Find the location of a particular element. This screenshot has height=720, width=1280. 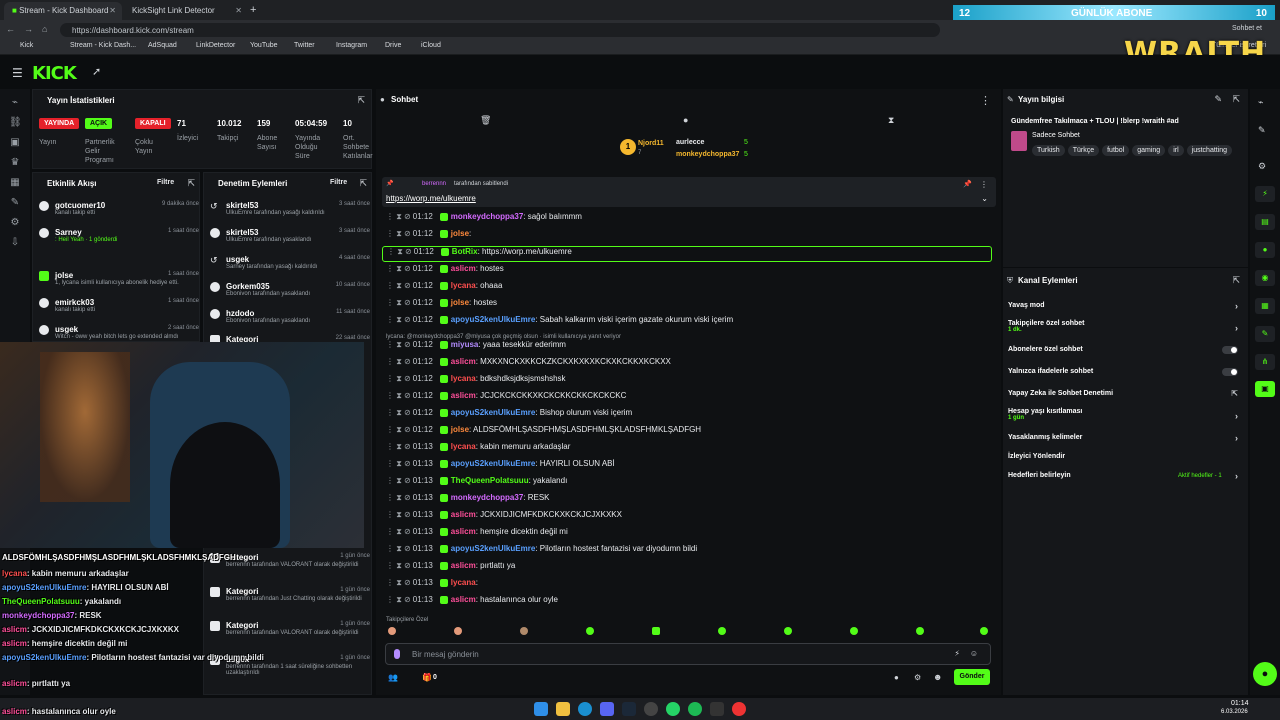

tools-icon: ✎ is located at coordinates (15, 203).